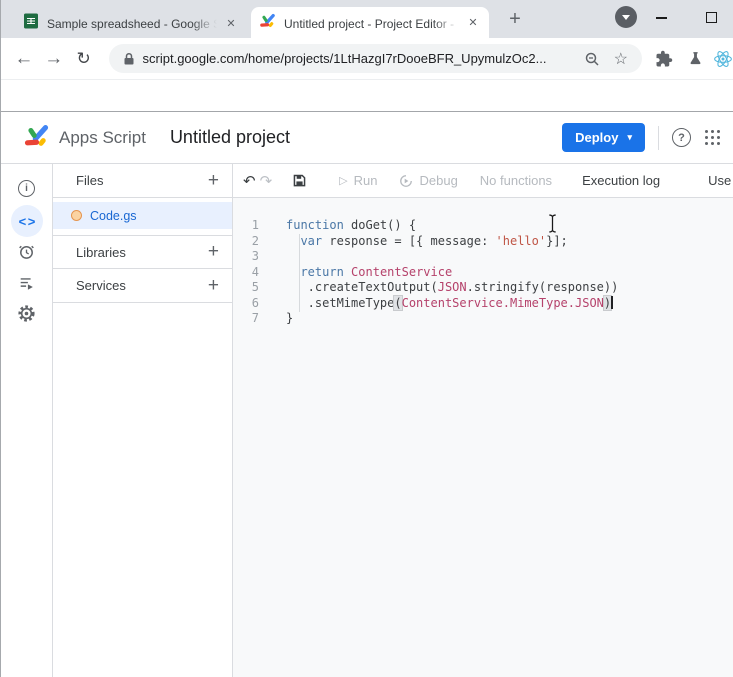 This screenshot has height=677, width=733. I want to click on debug-button: Debug, so click(428, 180).